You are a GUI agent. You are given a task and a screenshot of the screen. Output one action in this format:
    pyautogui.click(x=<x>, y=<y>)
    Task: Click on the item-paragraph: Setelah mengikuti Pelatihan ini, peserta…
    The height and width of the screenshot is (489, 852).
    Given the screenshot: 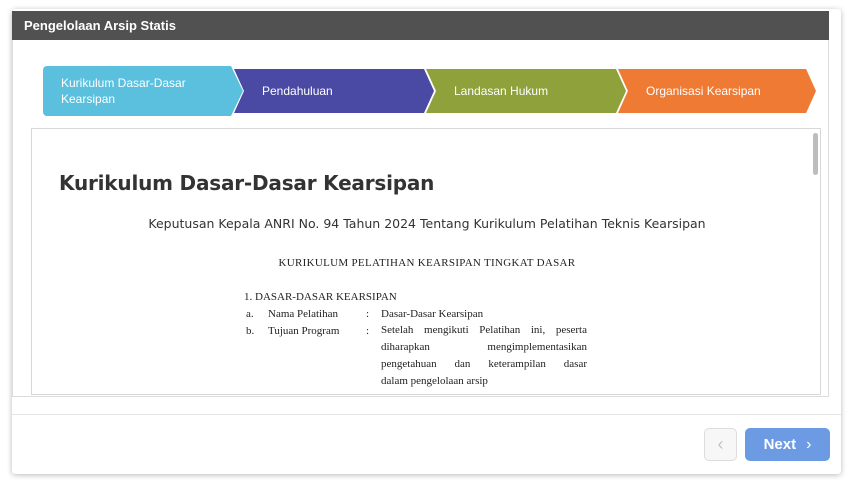 What is the action you would take?
    pyautogui.click(x=484, y=356)
    